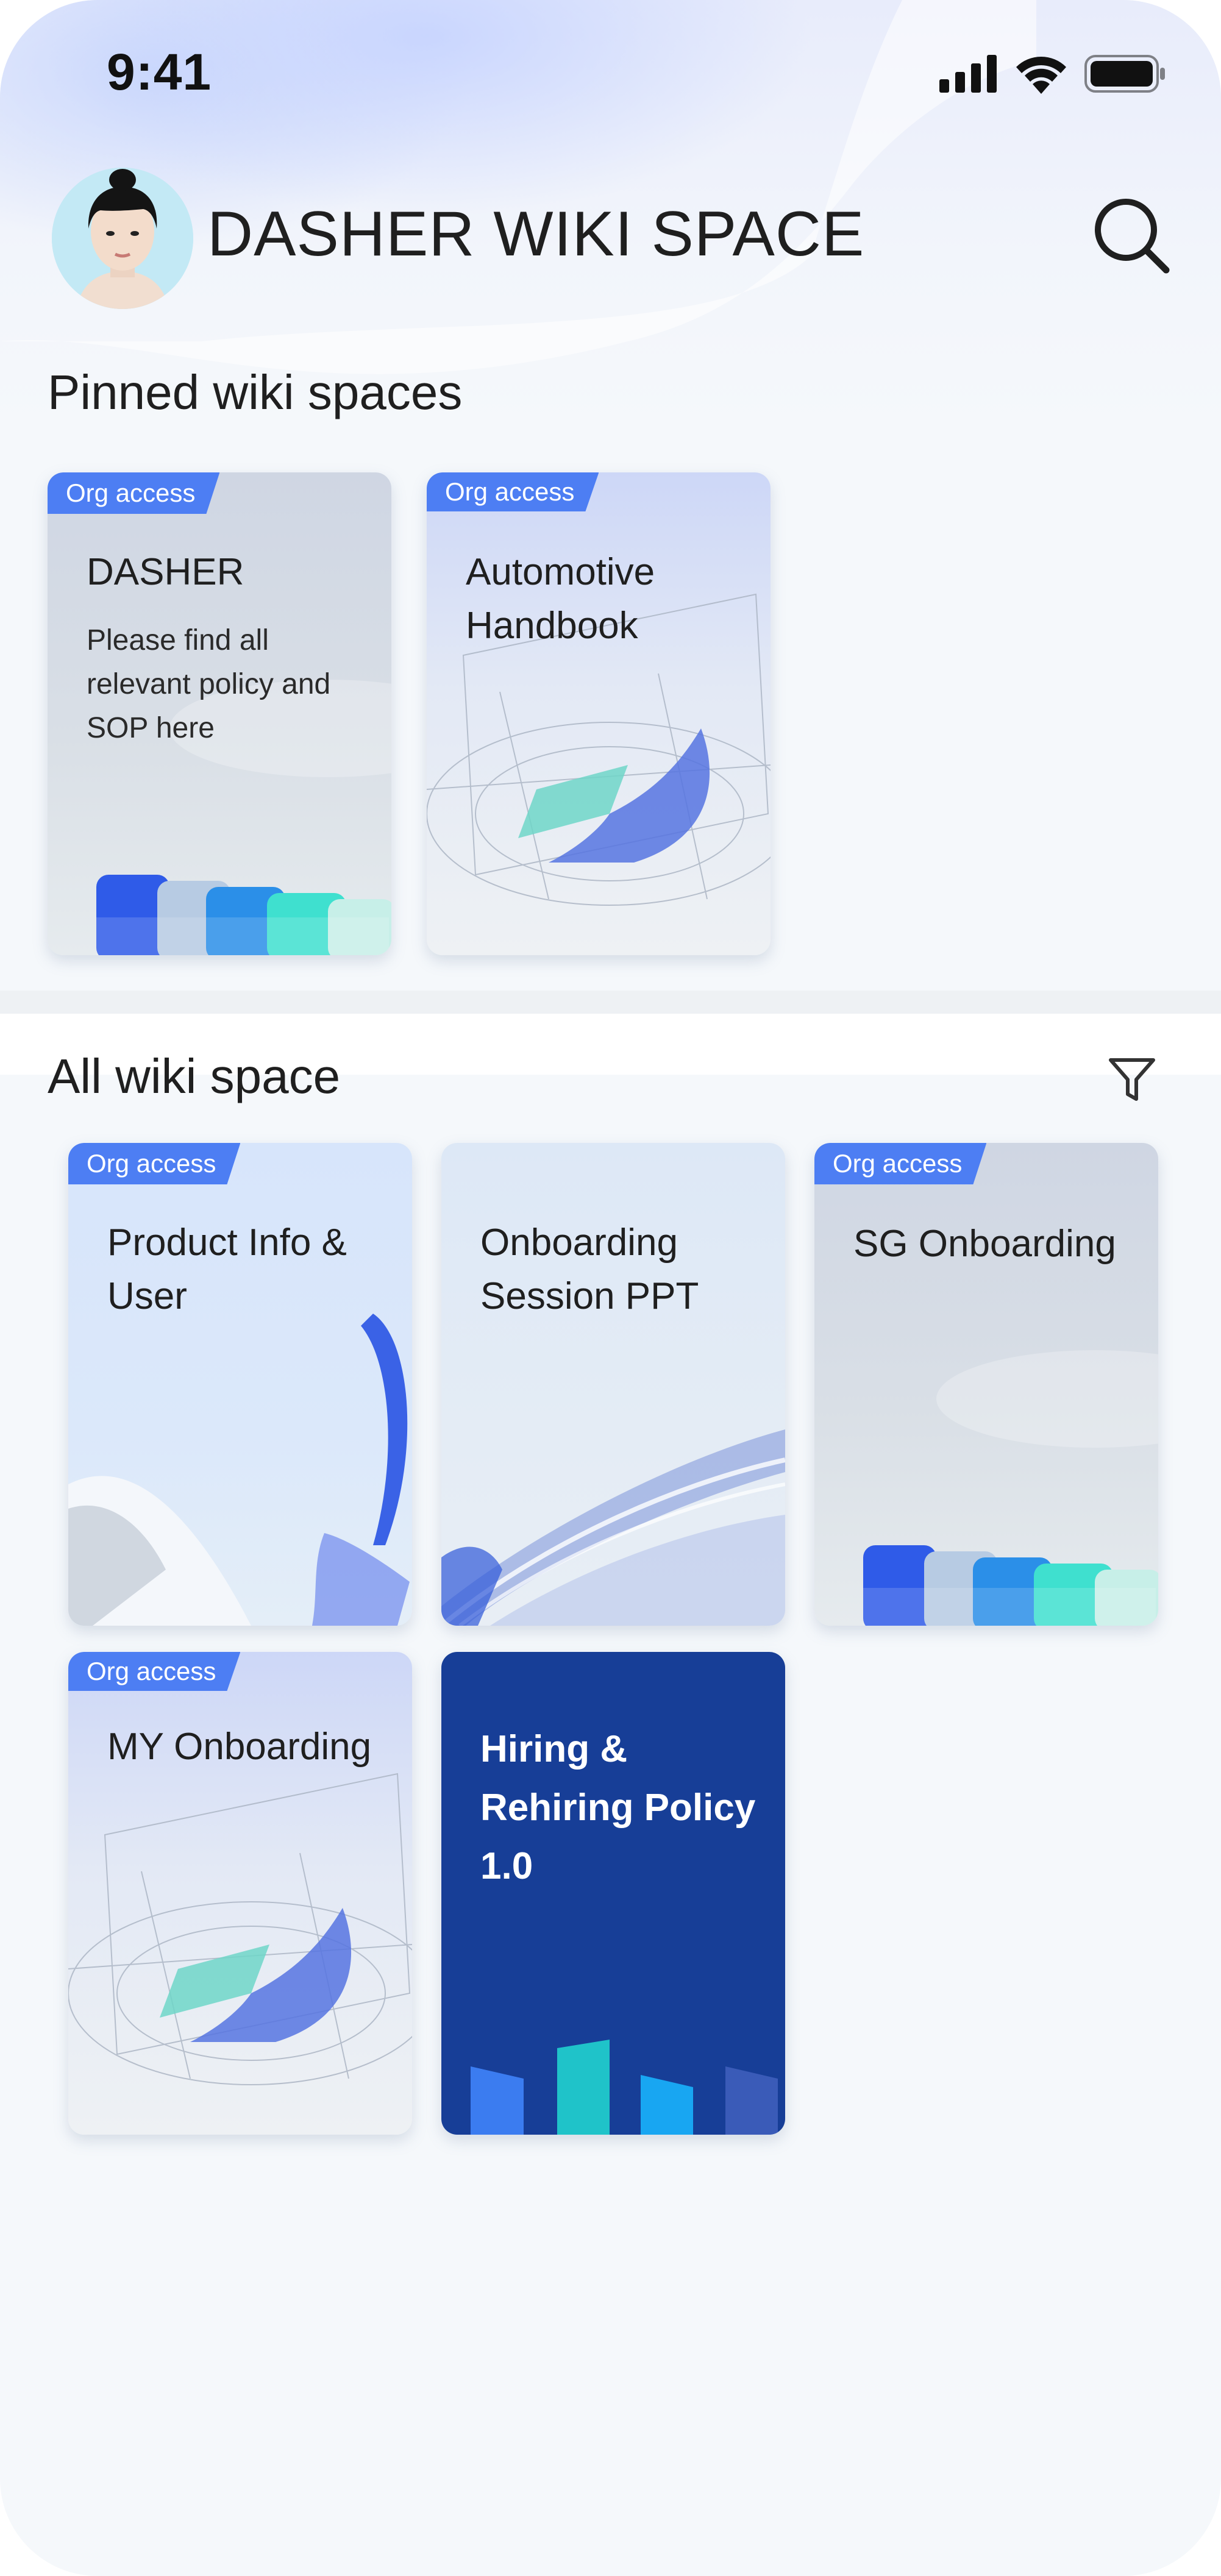 This screenshot has height=2576, width=1221. I want to click on card-title: DASHER, so click(165, 572).